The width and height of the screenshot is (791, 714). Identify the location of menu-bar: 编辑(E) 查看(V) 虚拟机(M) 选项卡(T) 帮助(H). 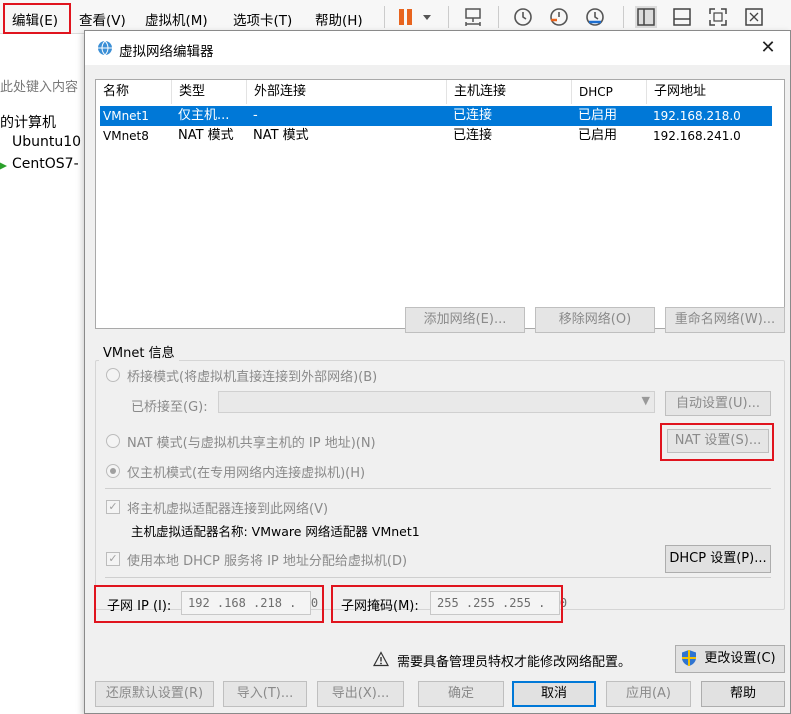
(395, 17).